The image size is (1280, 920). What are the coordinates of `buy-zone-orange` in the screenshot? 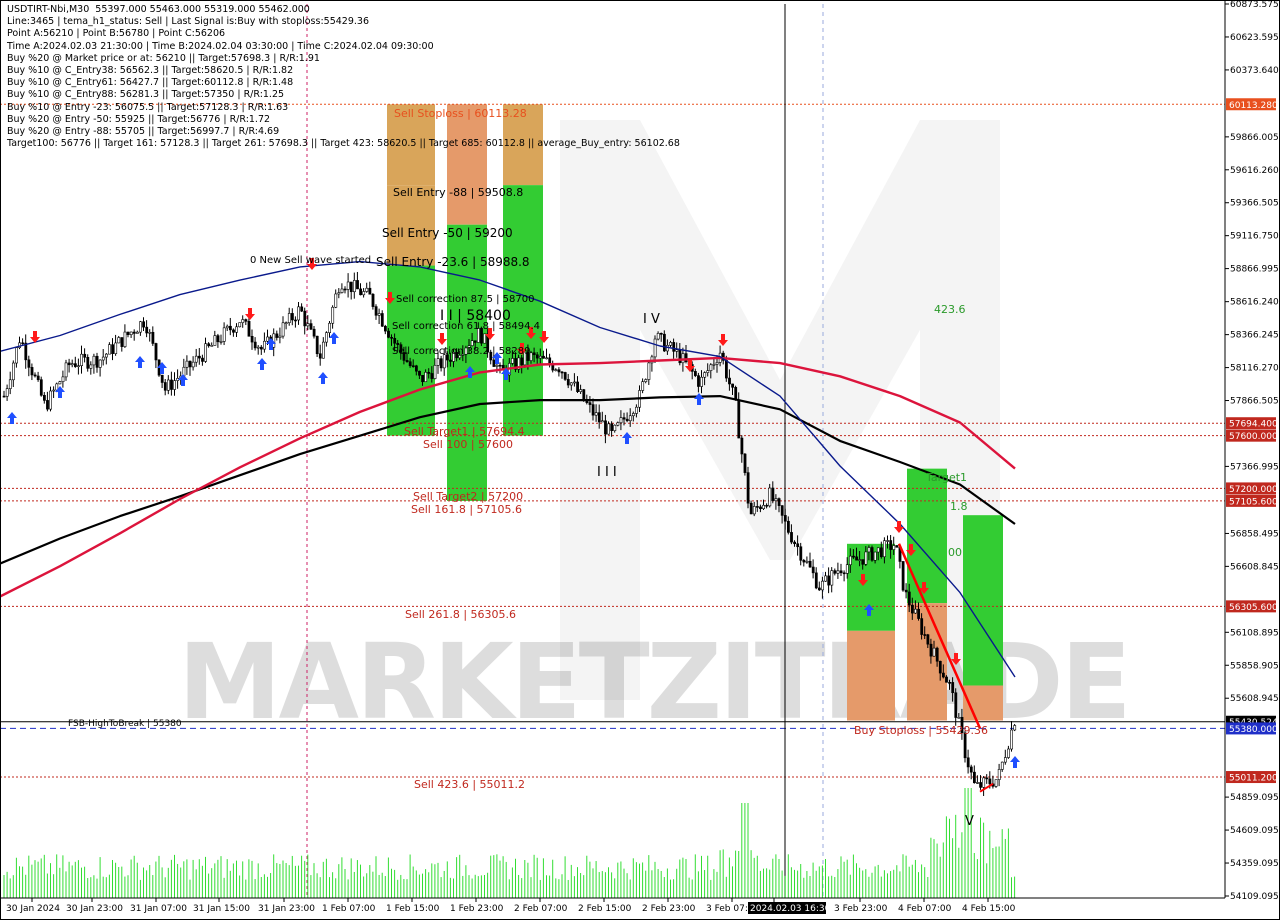 It's located at (871, 675).